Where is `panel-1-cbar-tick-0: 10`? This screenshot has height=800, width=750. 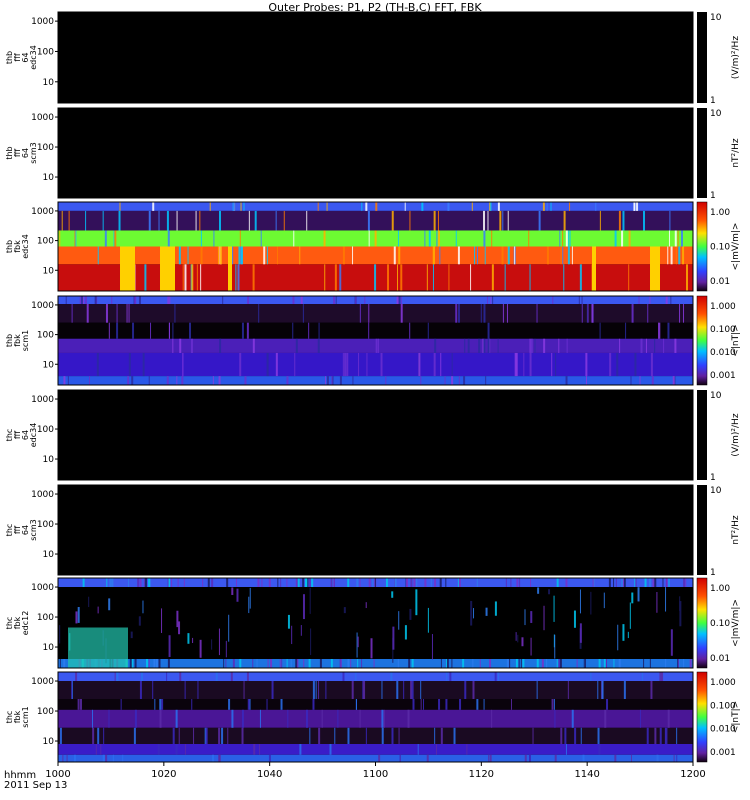
panel-1-cbar-tick-0: 10 is located at coordinates (716, 114).